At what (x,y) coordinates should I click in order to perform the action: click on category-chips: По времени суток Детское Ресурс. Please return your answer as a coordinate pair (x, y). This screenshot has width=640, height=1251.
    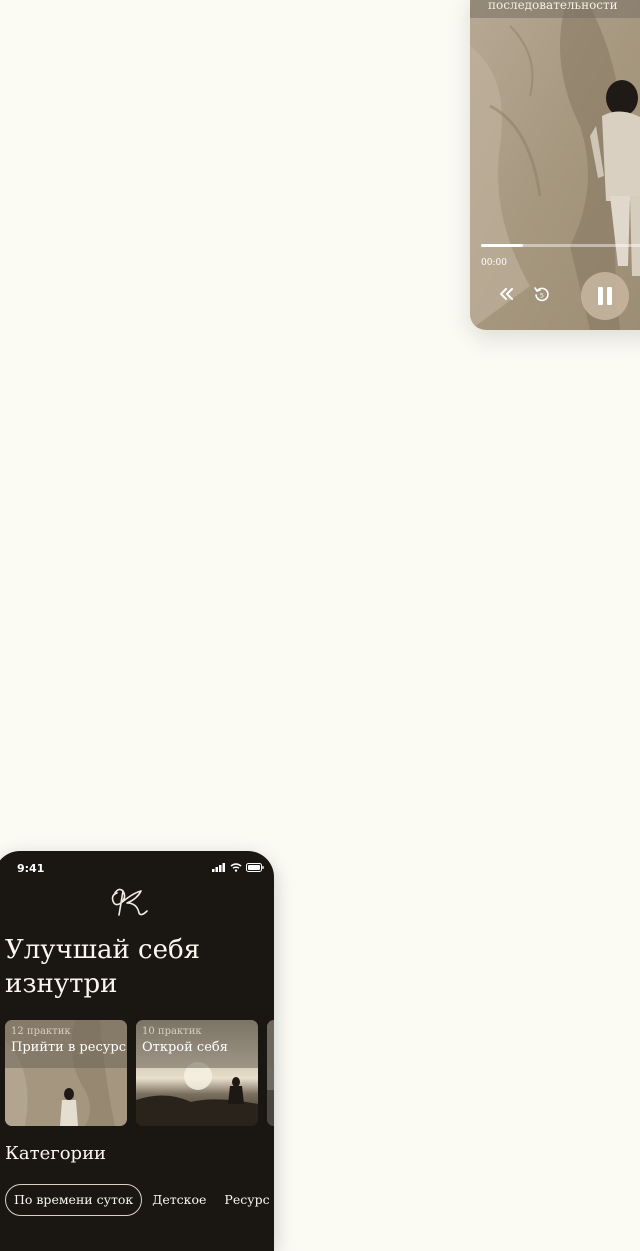
    Looking at the image, I should click on (139, 1200).